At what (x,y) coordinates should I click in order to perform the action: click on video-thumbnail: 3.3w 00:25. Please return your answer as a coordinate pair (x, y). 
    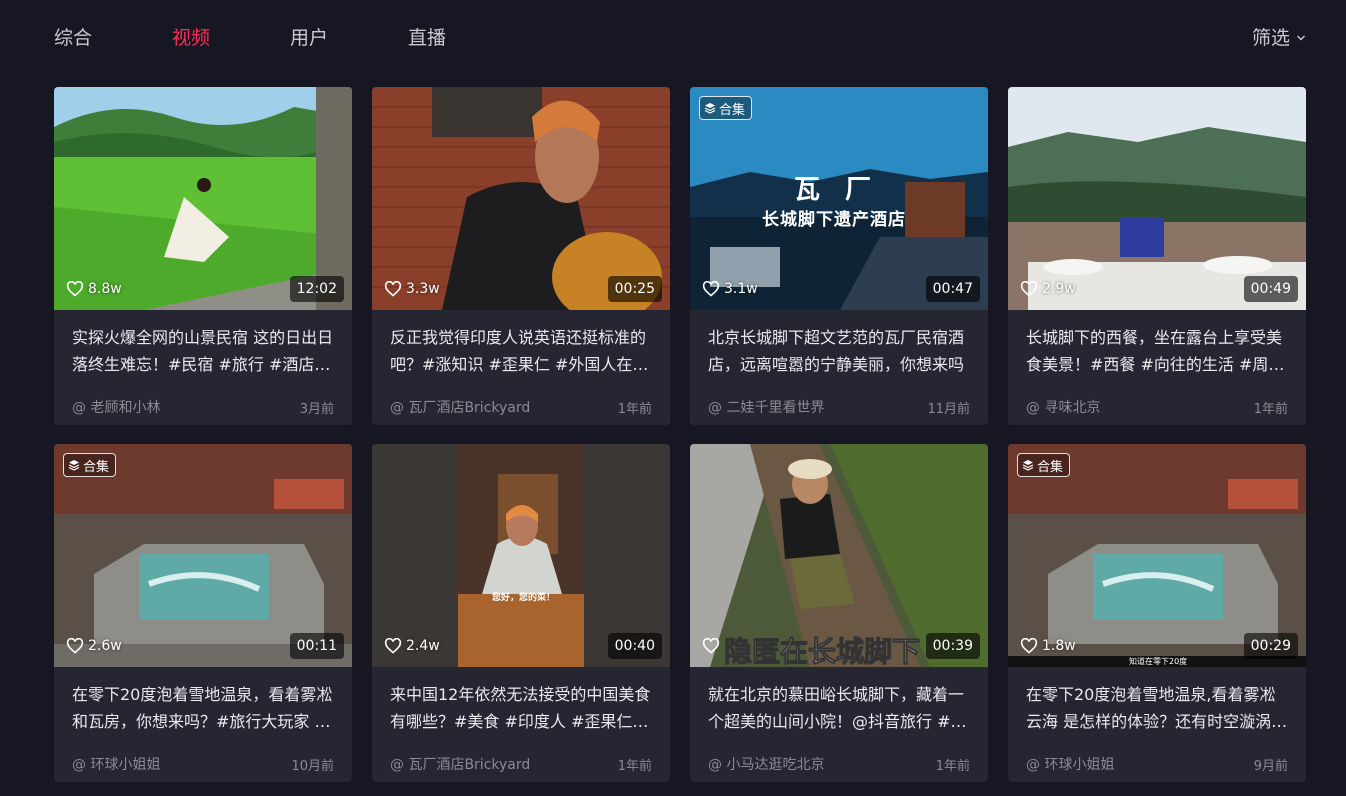
    Looking at the image, I should click on (521, 198).